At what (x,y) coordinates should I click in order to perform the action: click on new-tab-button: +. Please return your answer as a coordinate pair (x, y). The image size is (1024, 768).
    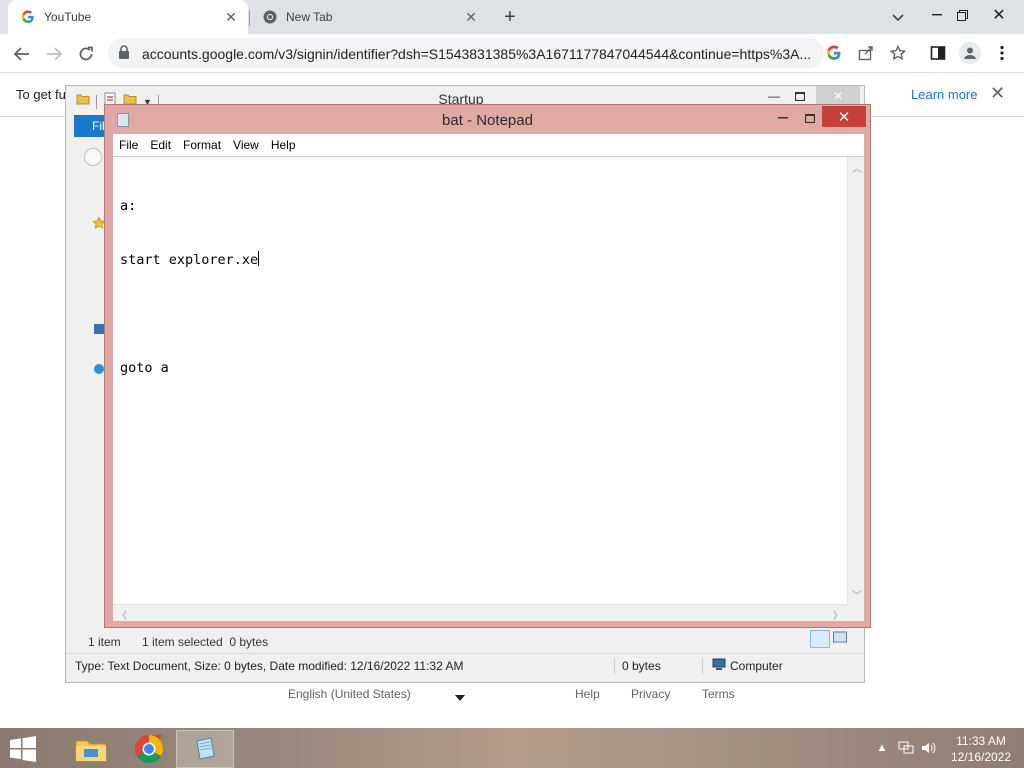
    Looking at the image, I should click on (510, 17).